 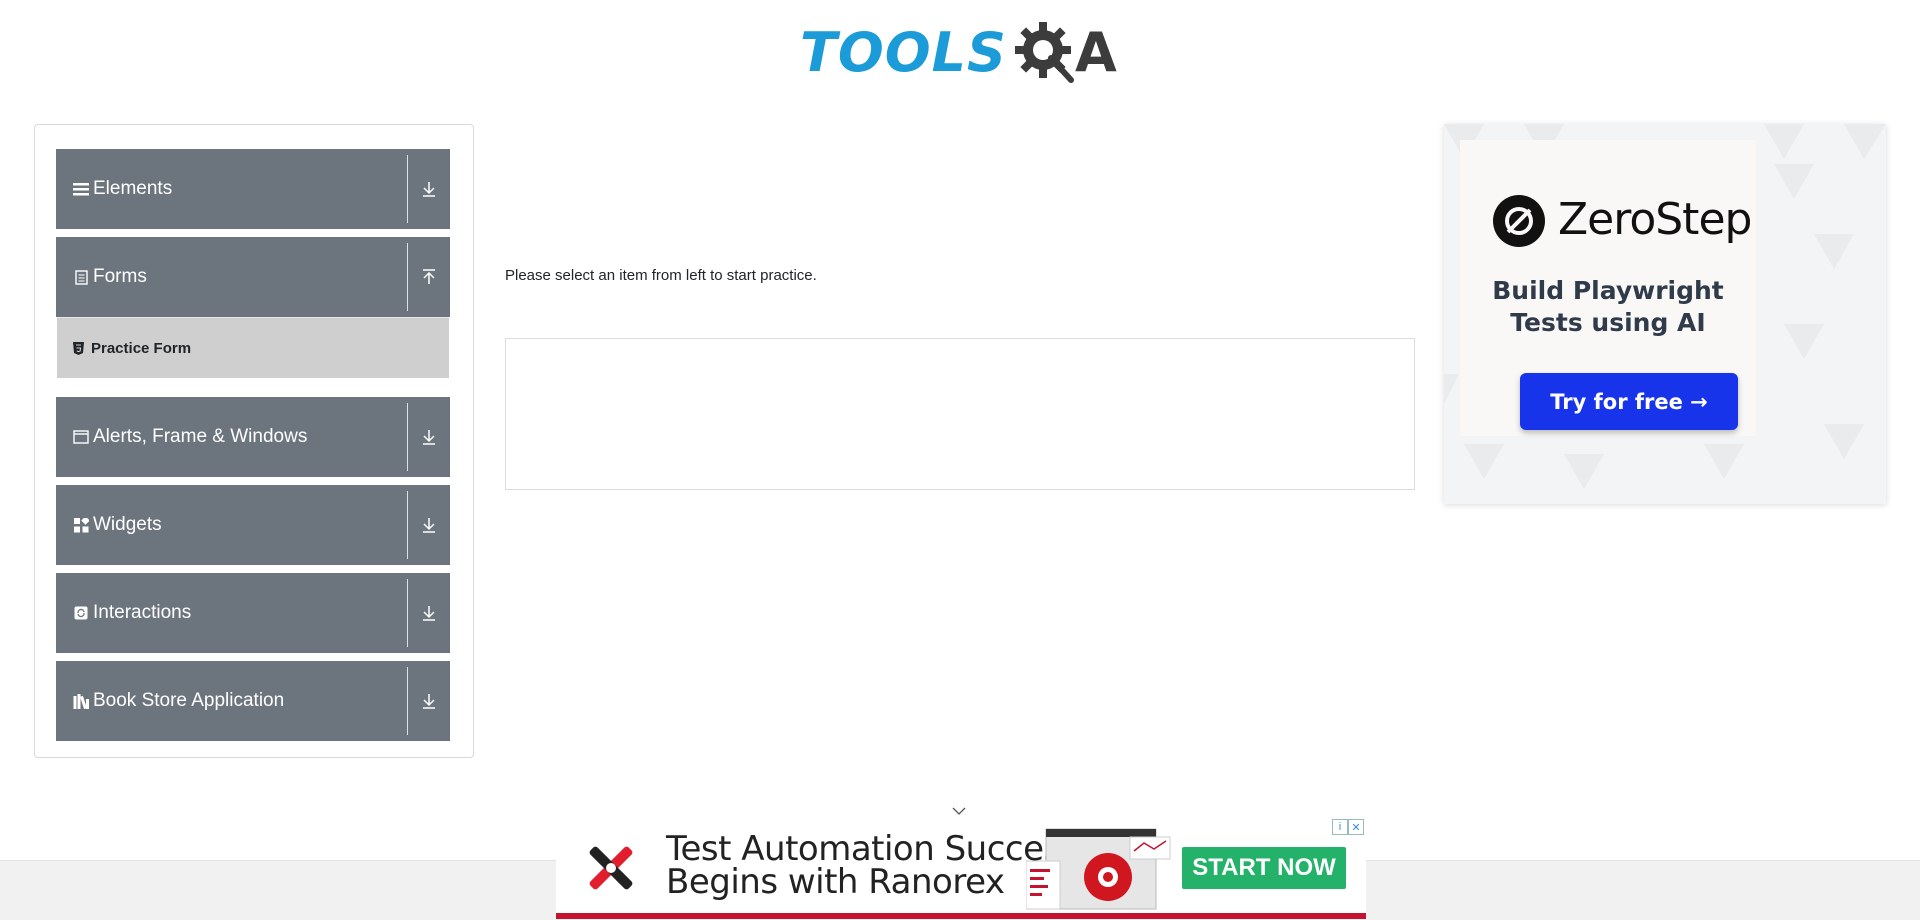 I want to click on group-elements: Elements, so click(x=253, y=189).